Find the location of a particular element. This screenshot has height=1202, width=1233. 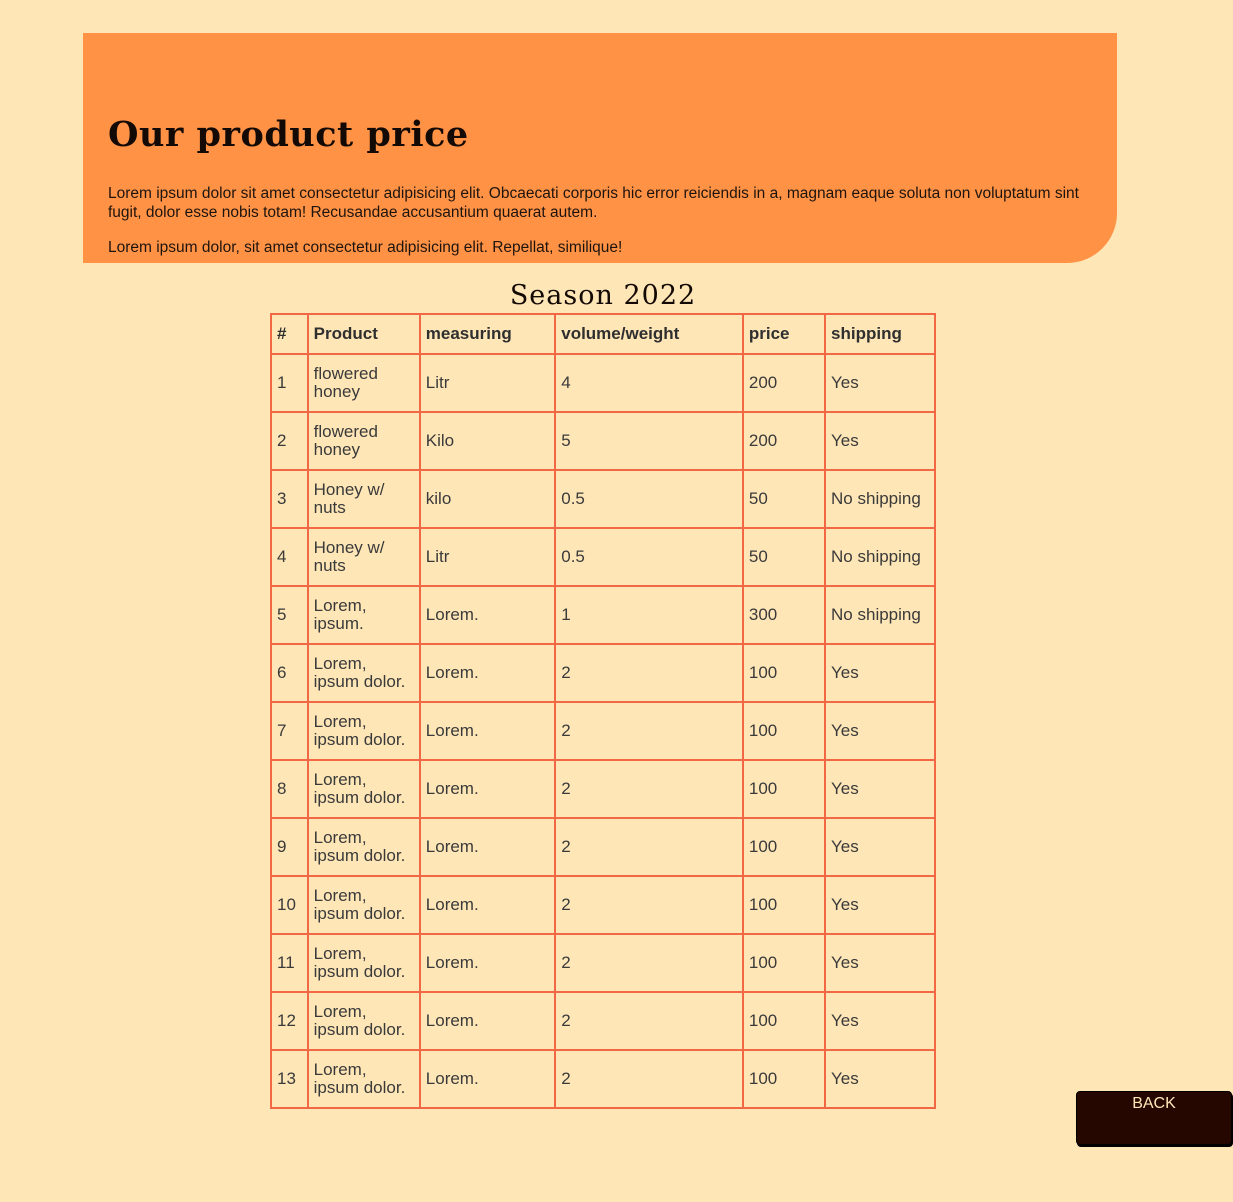

table-row: 4 Honey w/ nuts Litr 0.5 50 No shipping is located at coordinates (603, 557).